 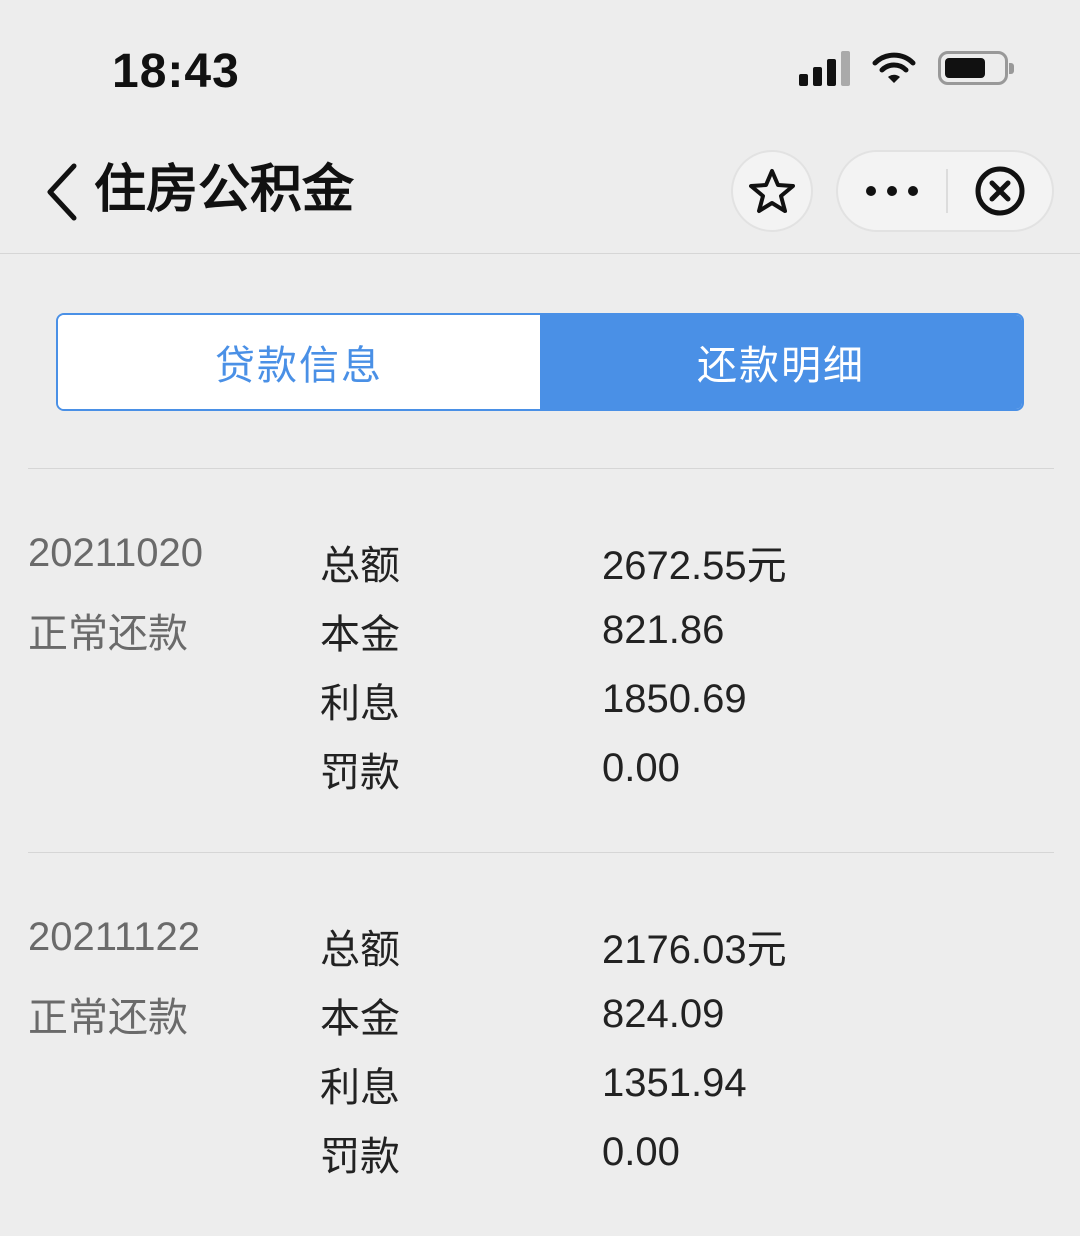 I want to click on repayment-detail: 总额 2672.55元 本金 821.86 利息 1850.69 罚款 0.00, so click(x=553, y=665).